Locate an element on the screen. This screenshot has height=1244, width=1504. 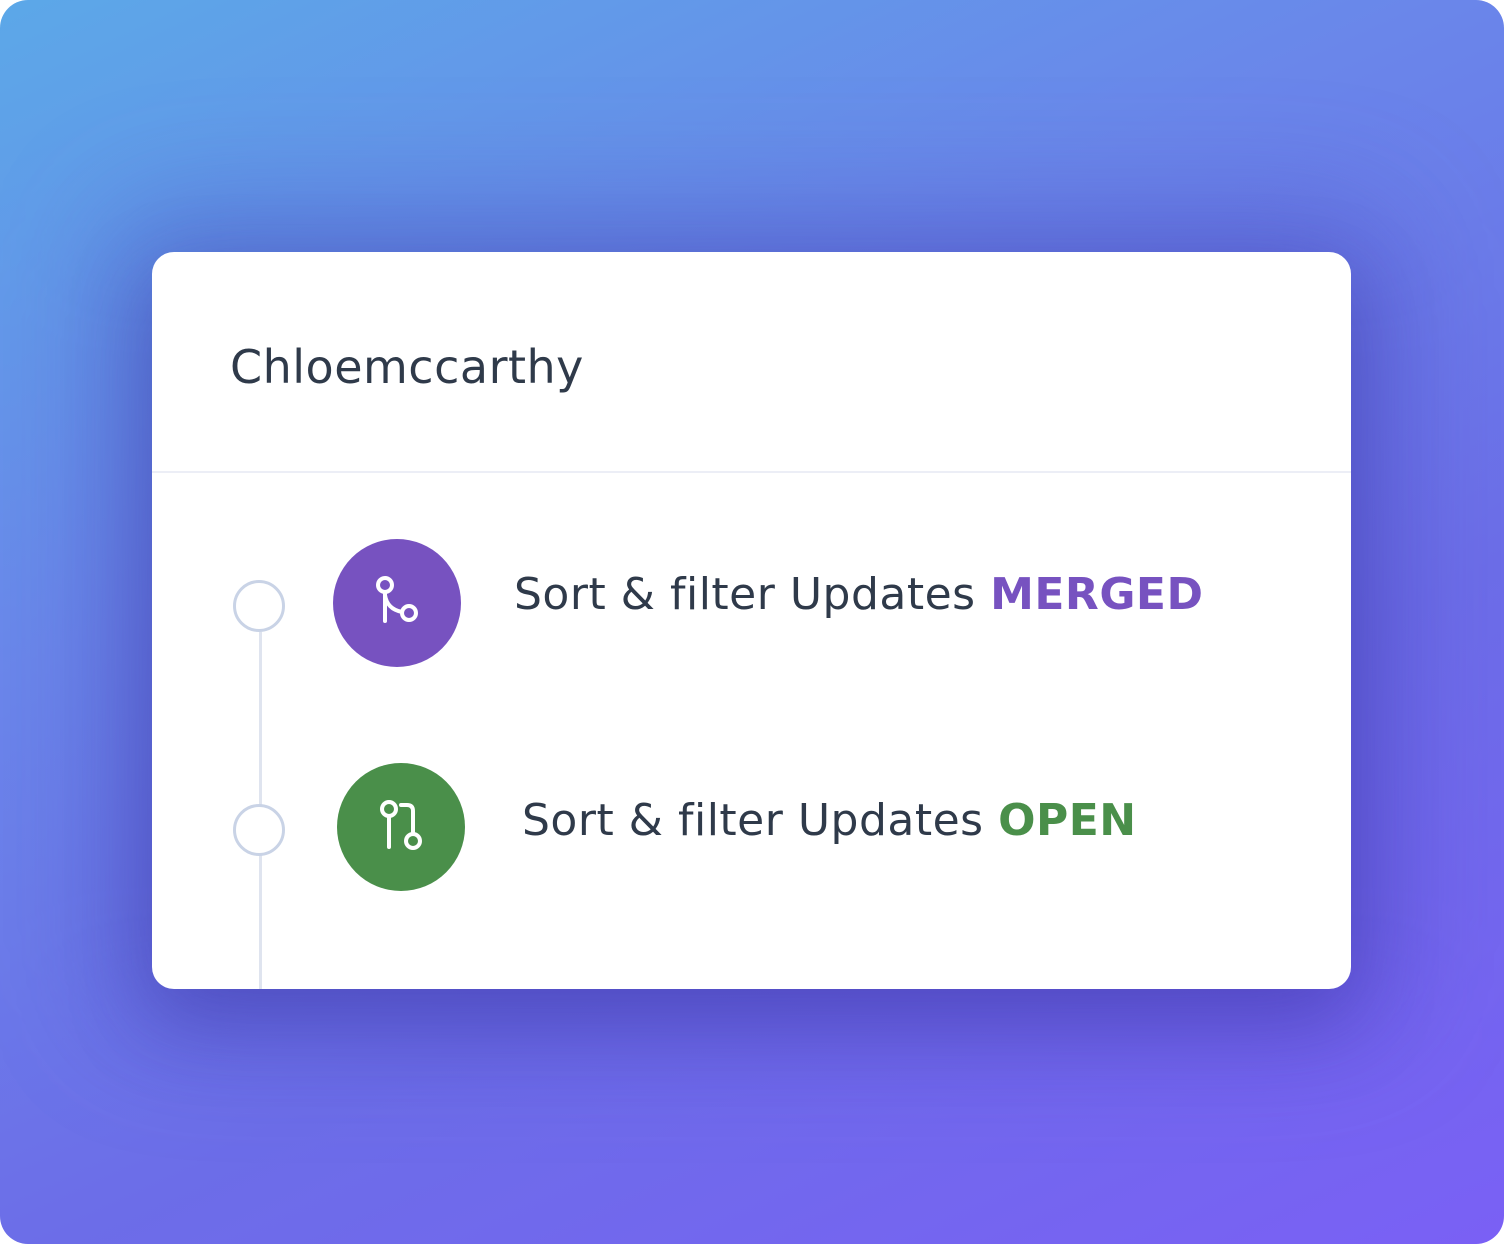
git-merge-icon is located at coordinates (397, 599).